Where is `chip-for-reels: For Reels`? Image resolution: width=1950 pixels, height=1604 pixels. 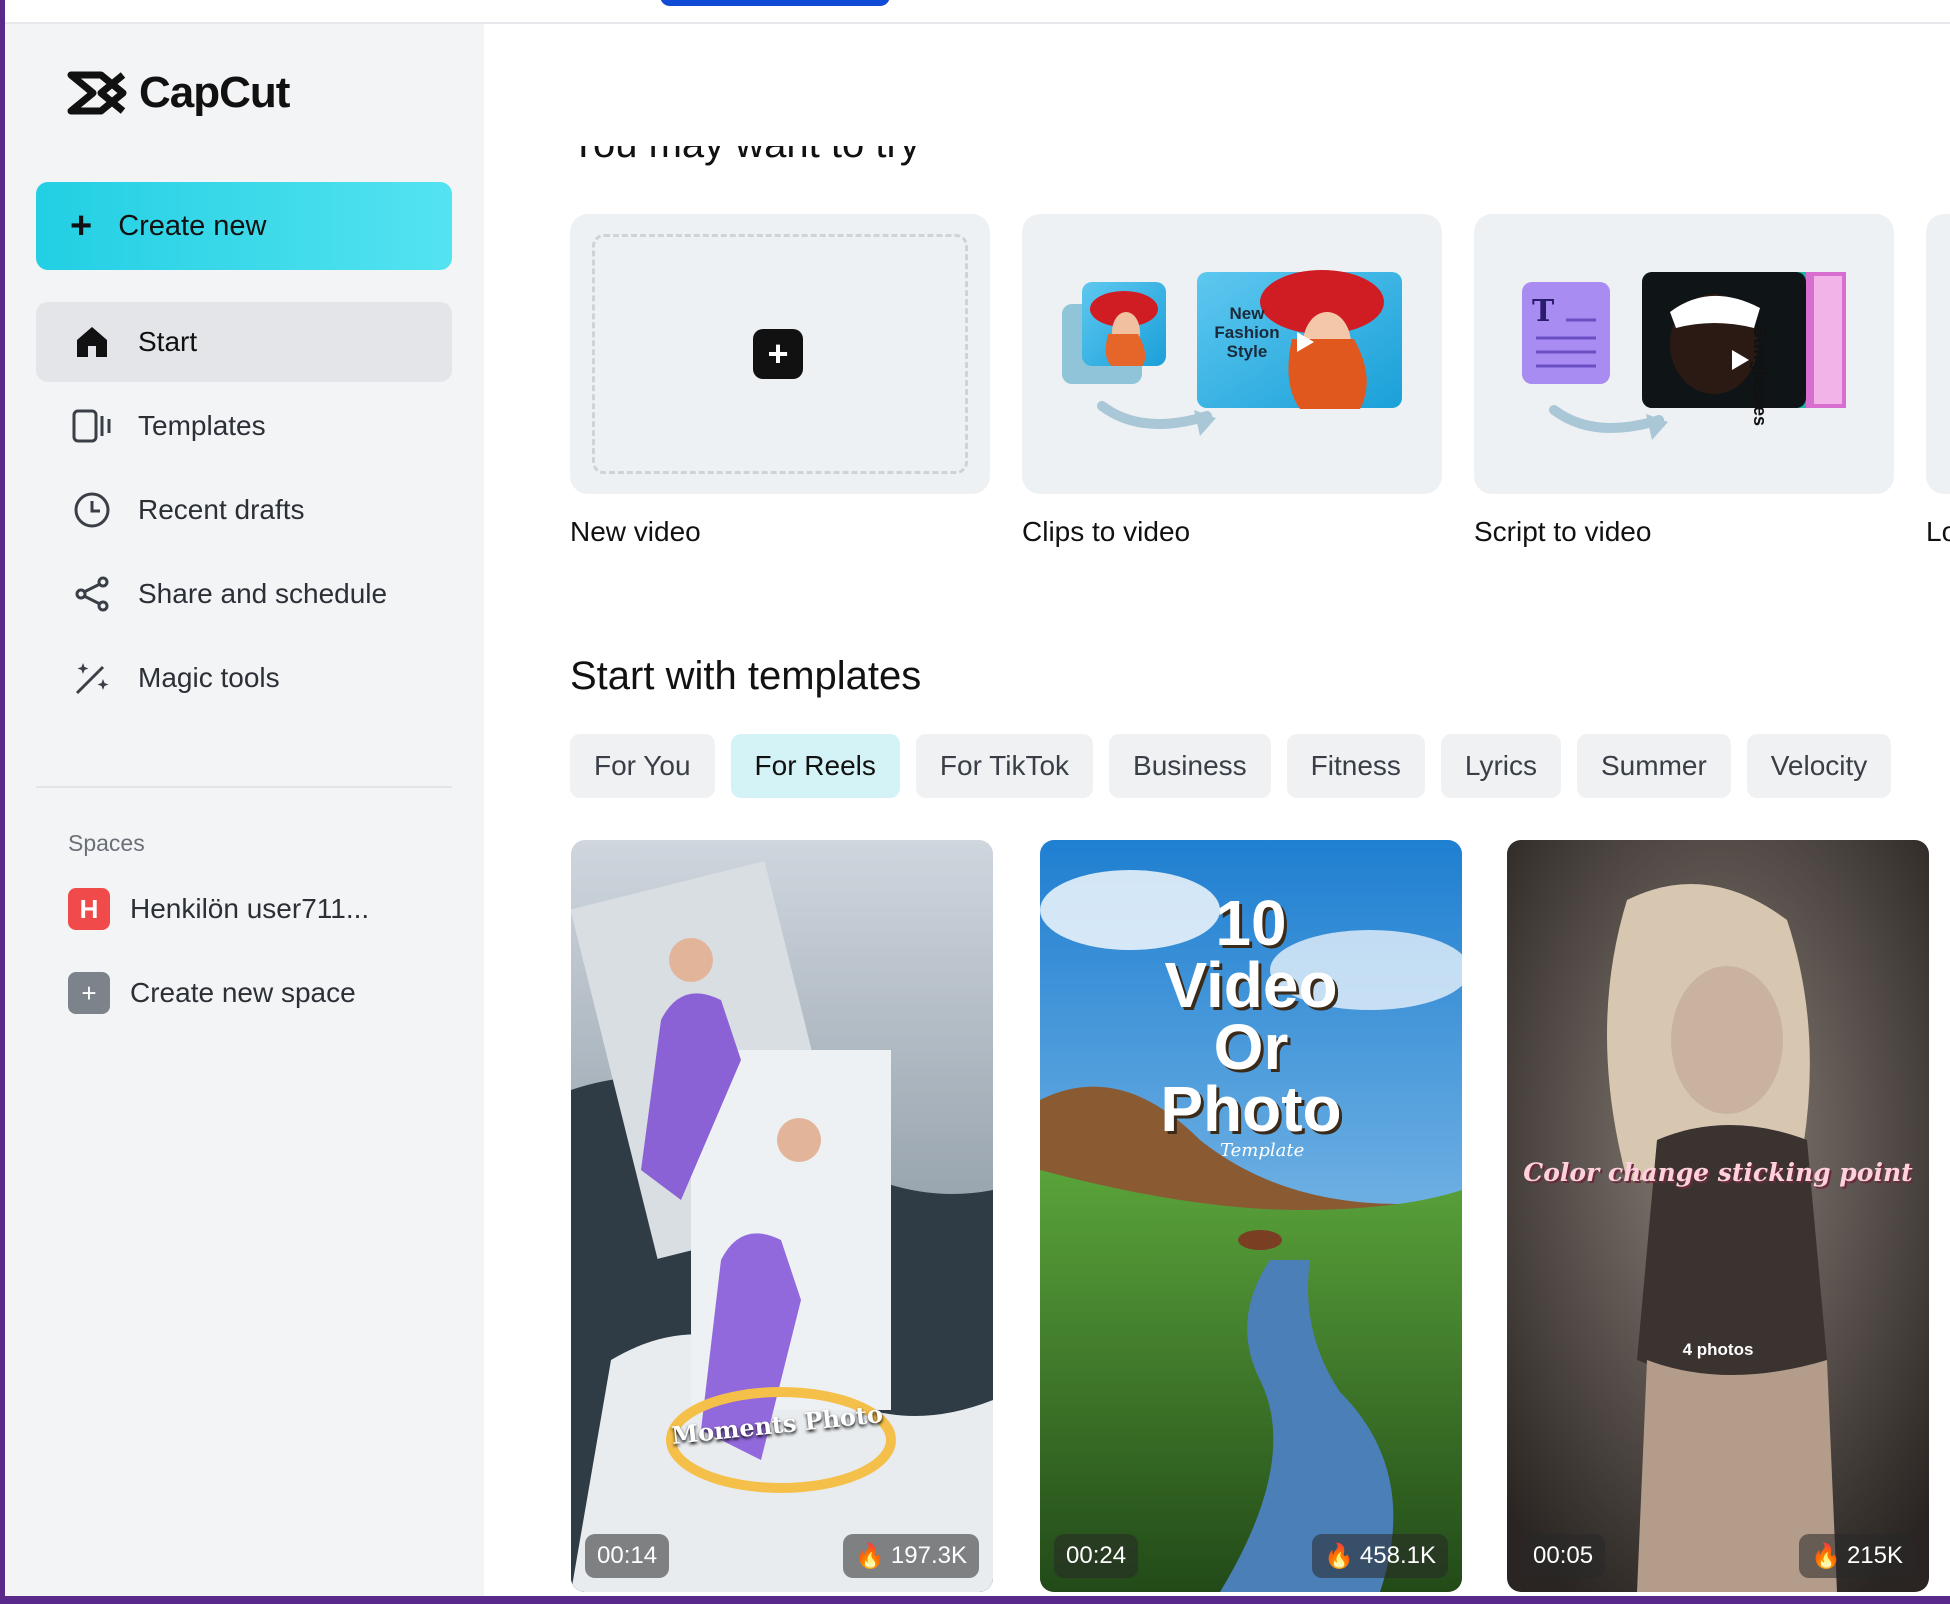
chip-for-reels: For Reels is located at coordinates (815, 766).